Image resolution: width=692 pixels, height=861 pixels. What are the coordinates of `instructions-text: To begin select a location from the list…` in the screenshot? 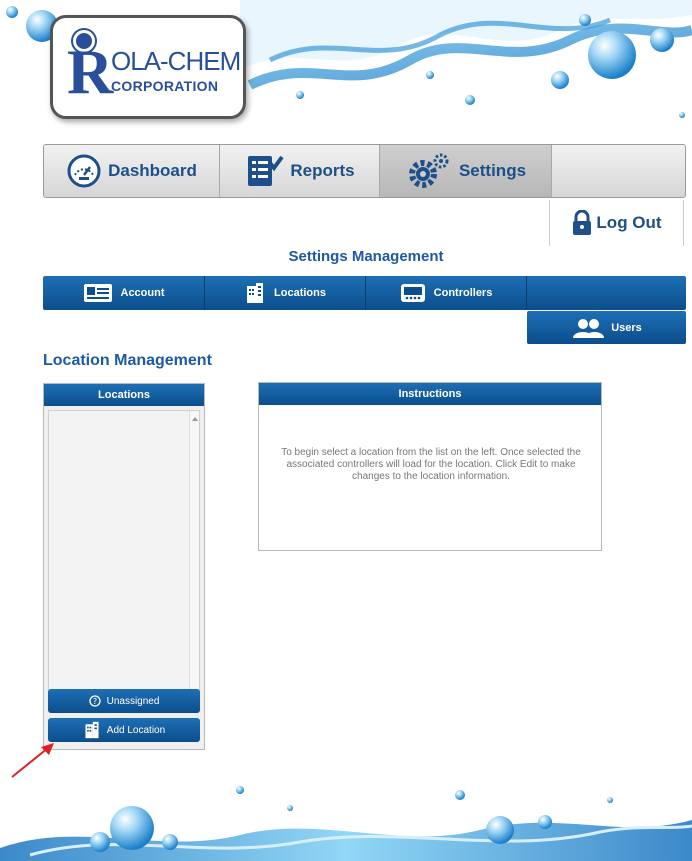 It's located at (431, 464).